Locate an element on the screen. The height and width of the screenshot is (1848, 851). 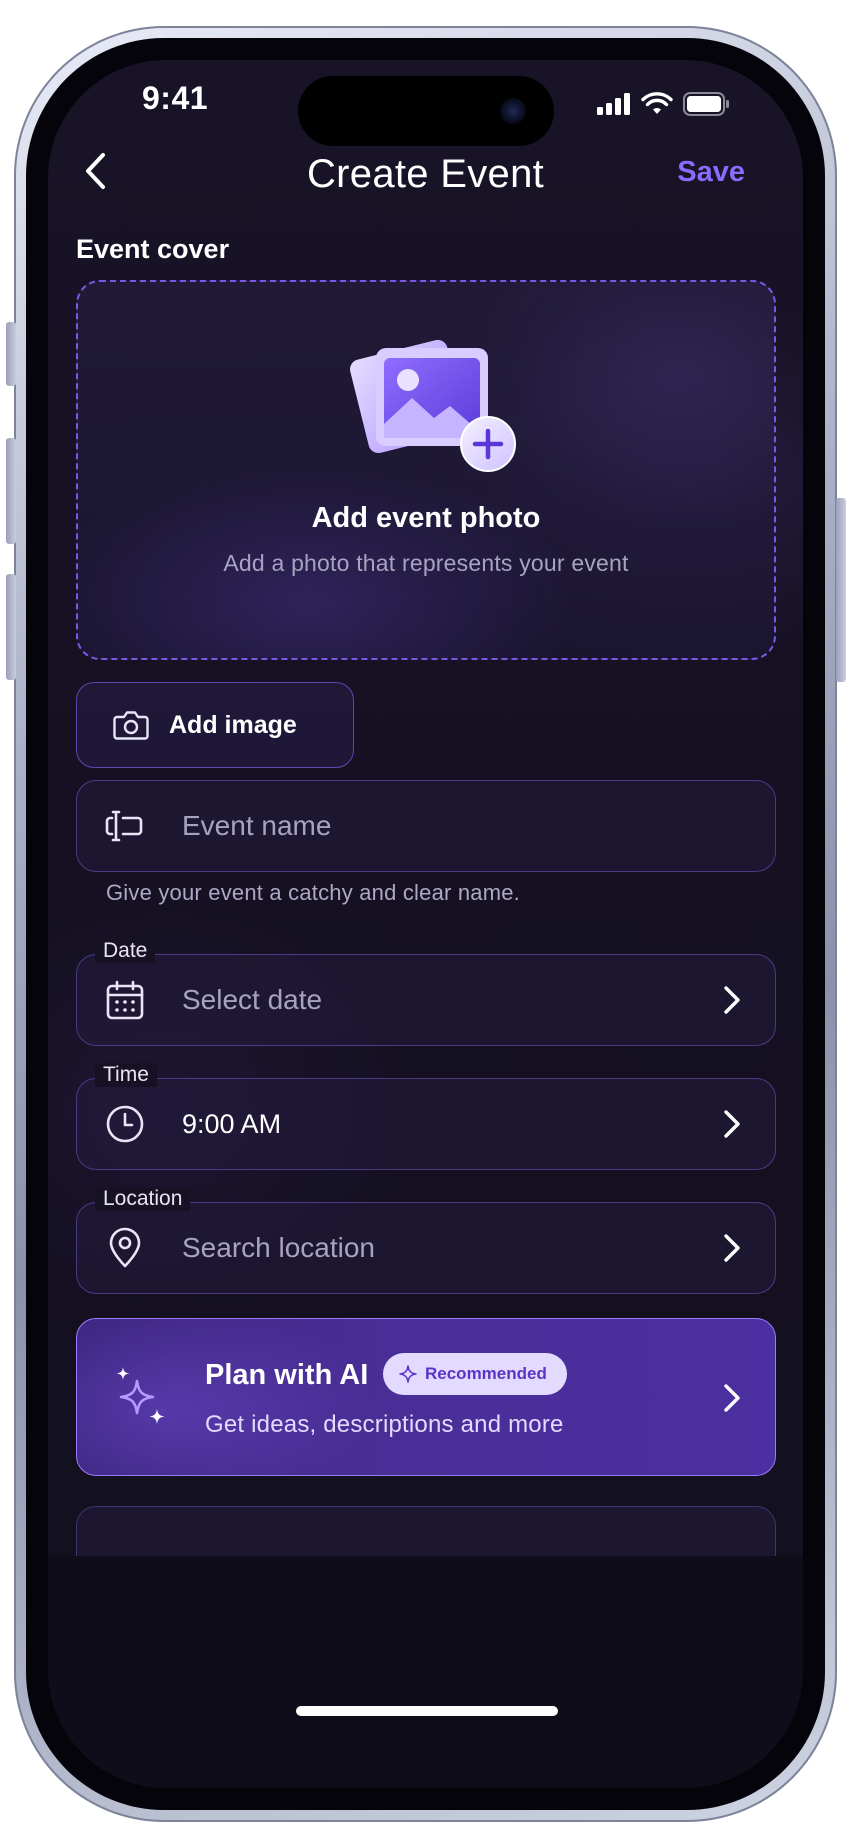
volume-up-button is located at coordinates (11, 491).